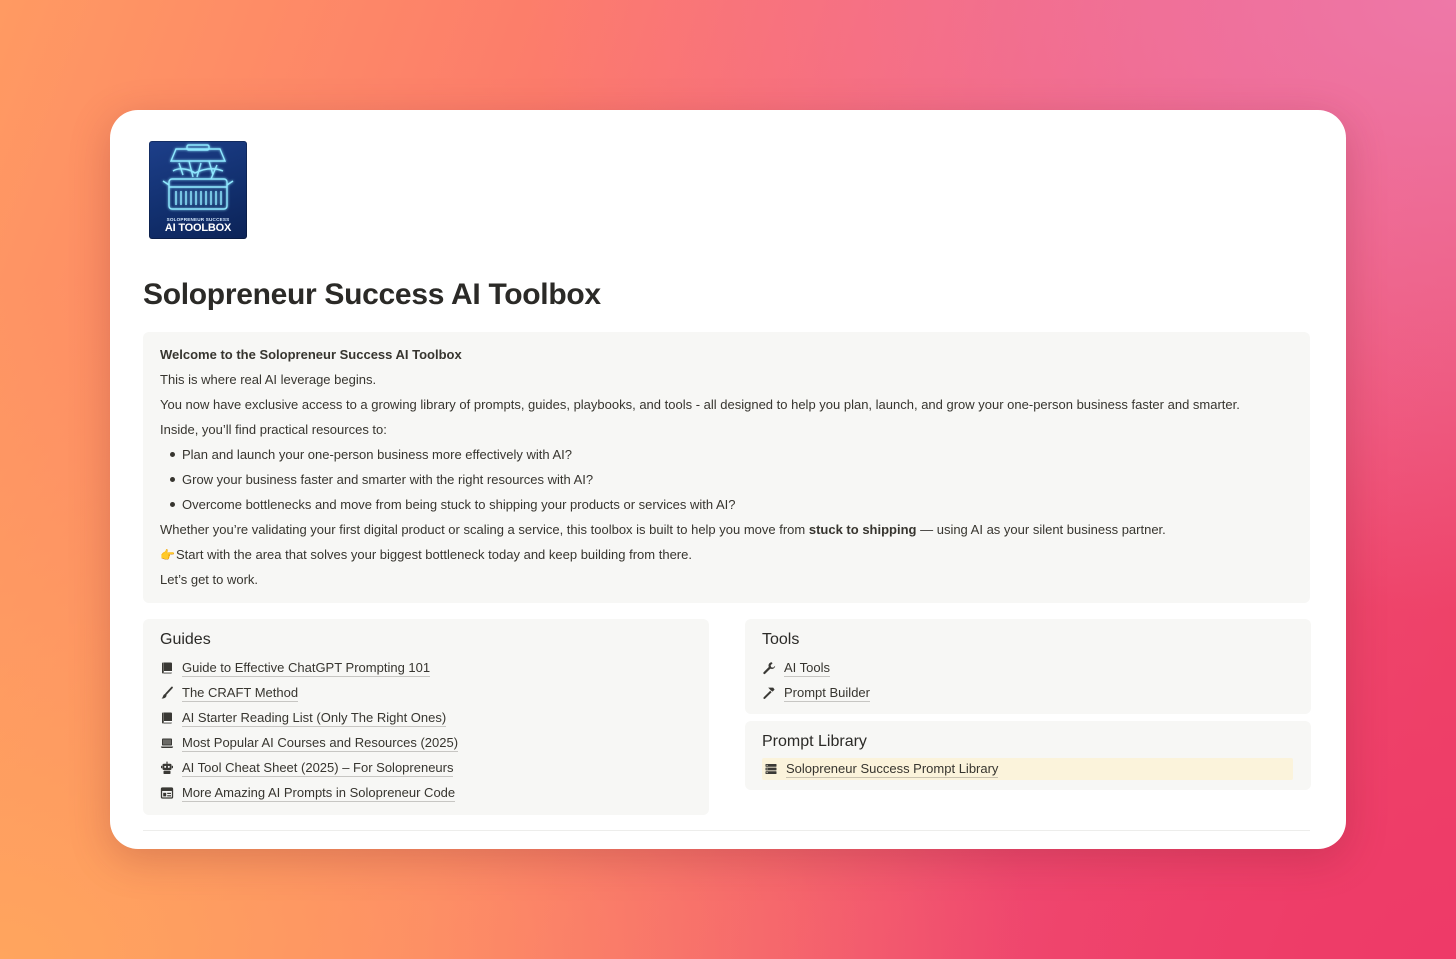 This screenshot has width=1456, height=959. Describe the element at coordinates (198, 190) in the screenshot. I see `toolbox-logo: SOLOPRENEUR SUCCESS AI TOOLBOX` at that location.